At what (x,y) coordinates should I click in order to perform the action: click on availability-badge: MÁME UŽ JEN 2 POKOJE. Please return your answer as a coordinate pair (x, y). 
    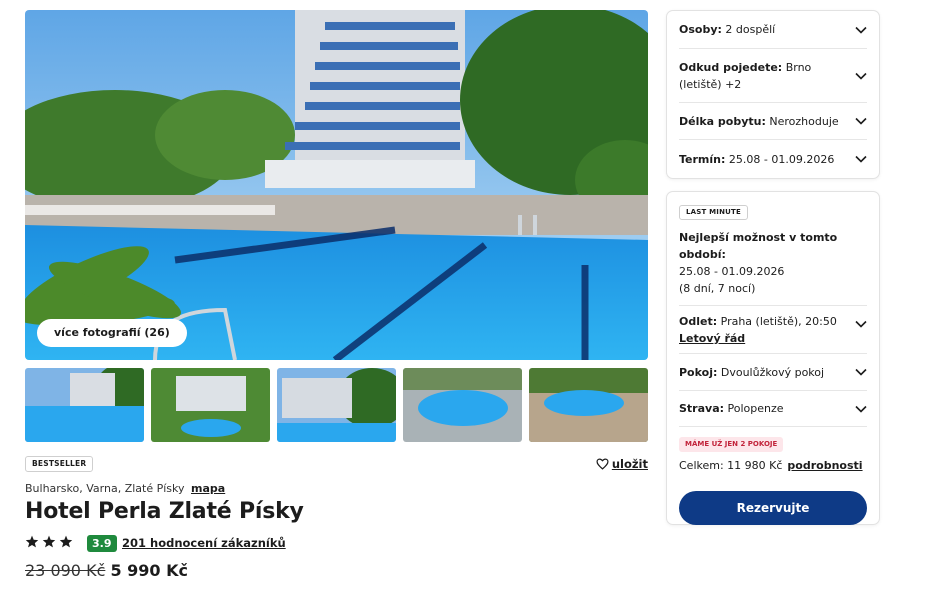
    Looking at the image, I should click on (731, 444).